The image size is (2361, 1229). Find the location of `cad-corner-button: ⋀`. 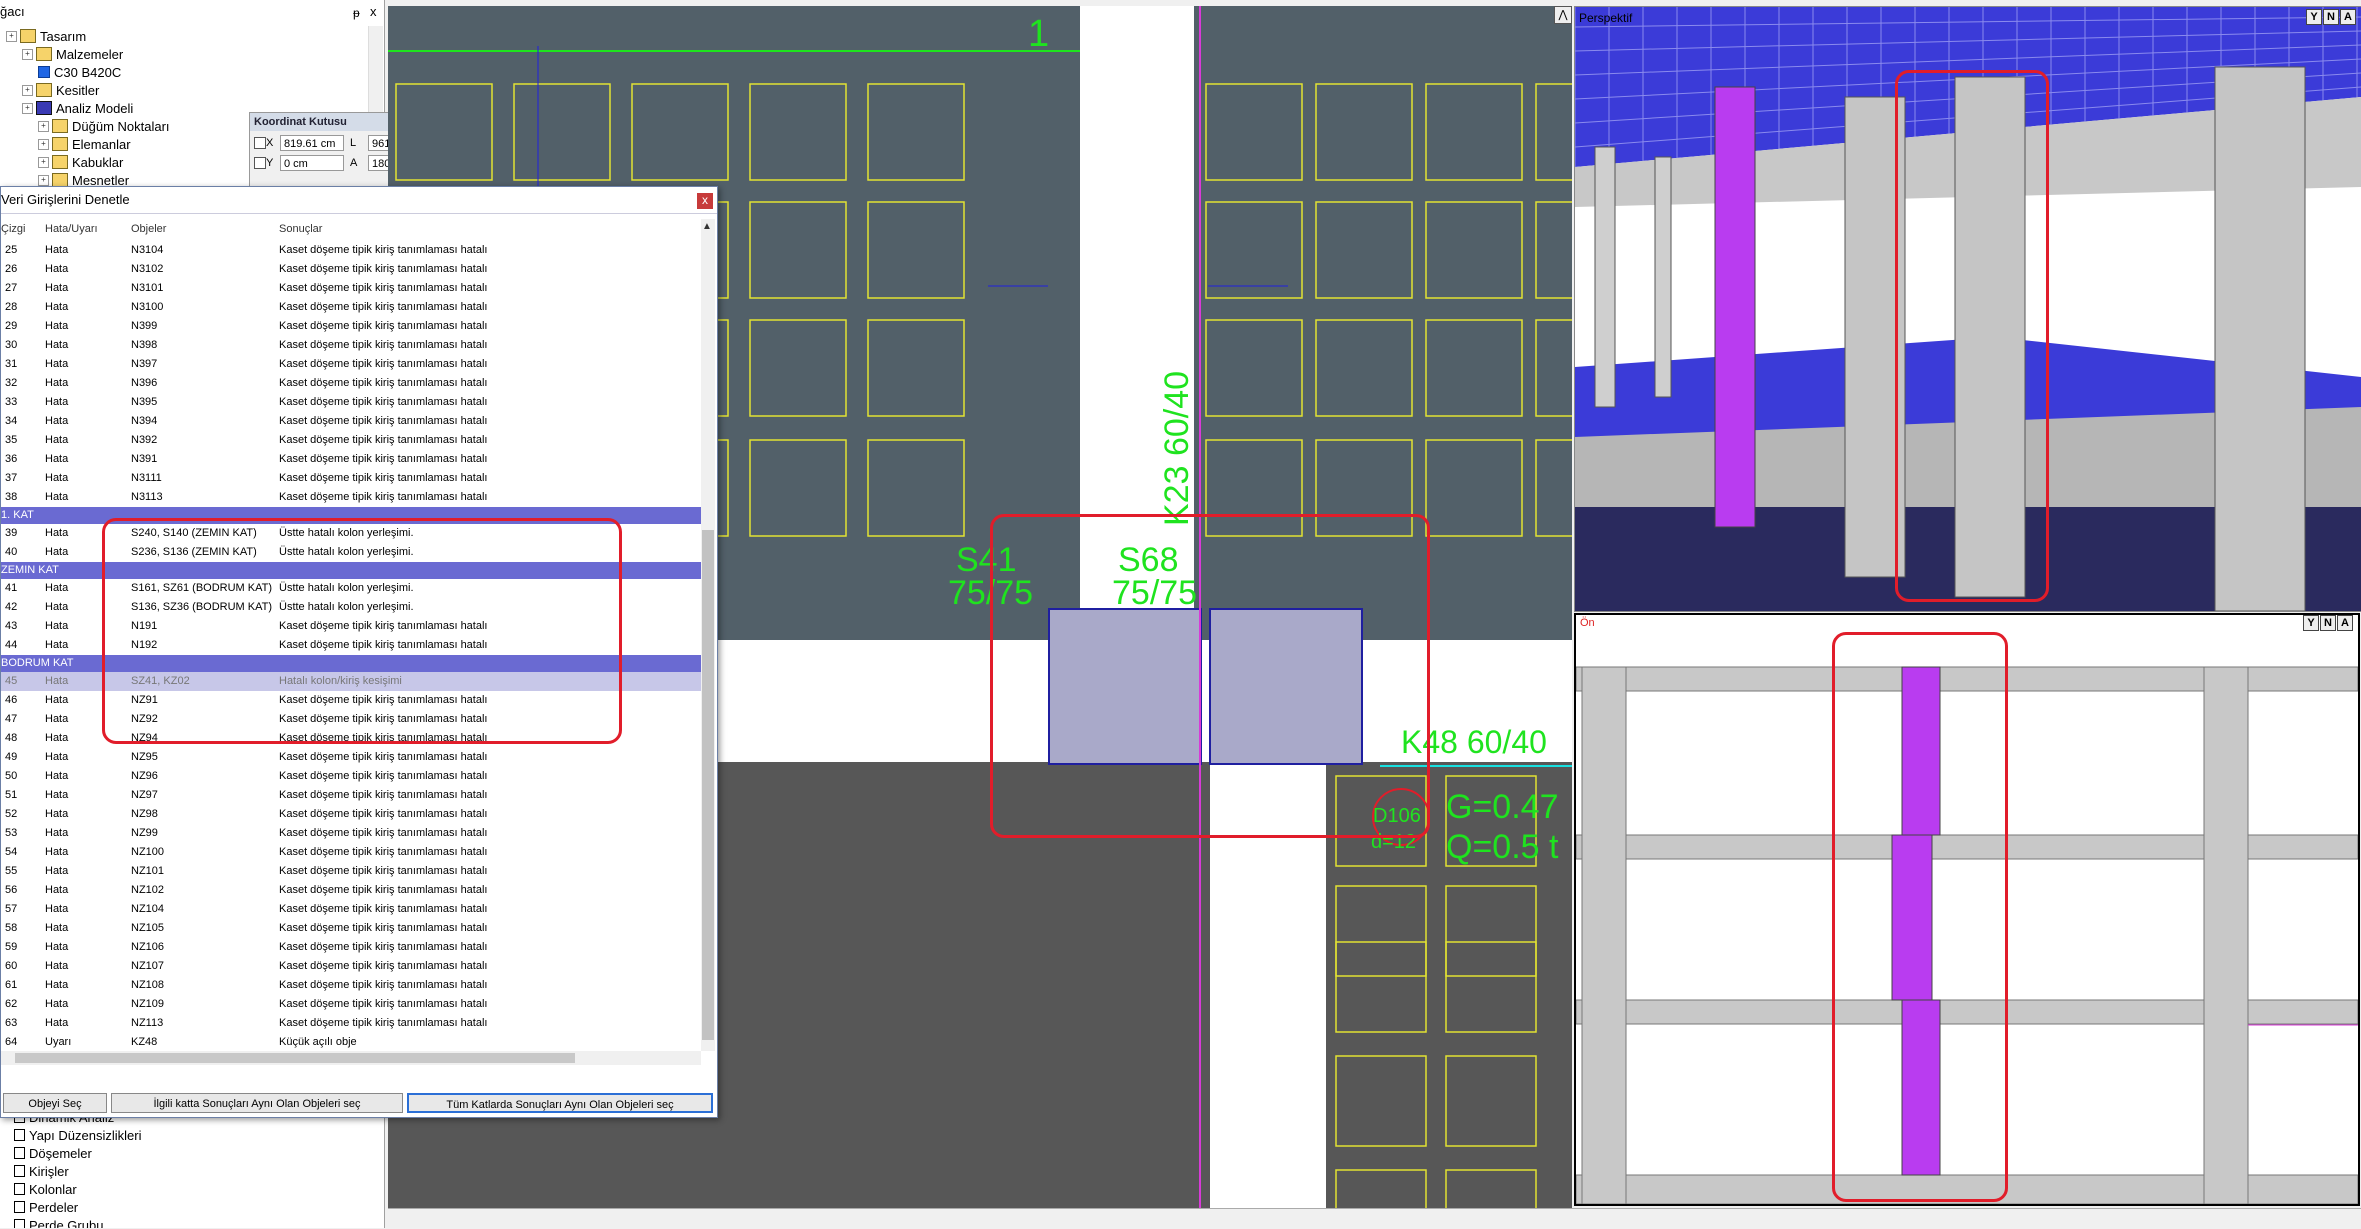

cad-corner-button: ⋀ is located at coordinates (1563, 15).